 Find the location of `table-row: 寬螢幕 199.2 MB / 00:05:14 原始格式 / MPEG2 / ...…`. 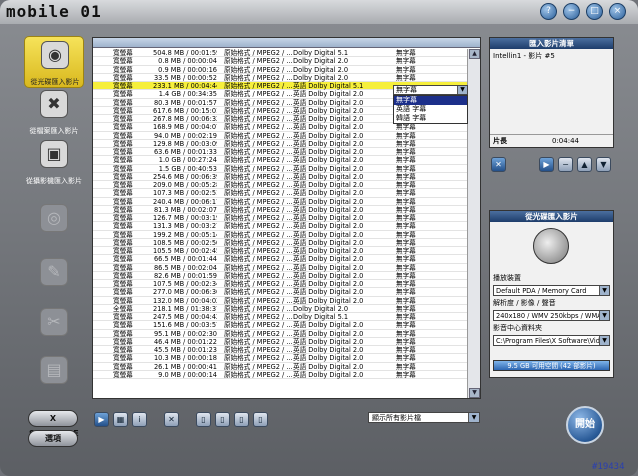

table-row: 寬螢幕 199.2 MB / 00:05:14 原始格式 / MPEG2 / ...… is located at coordinates (280, 235).